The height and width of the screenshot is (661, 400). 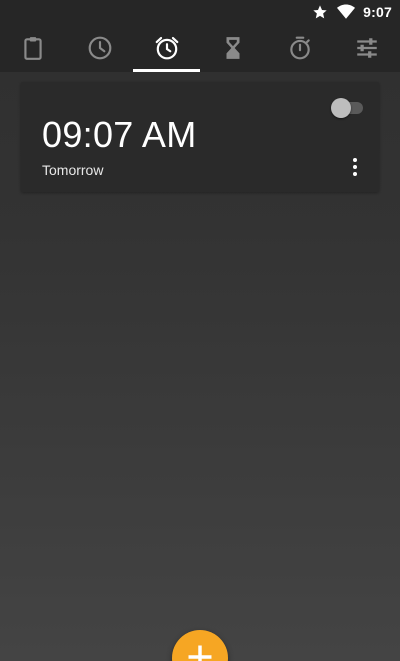 What do you see at coordinates (346, 12) in the screenshot?
I see `wifi-icon` at bounding box center [346, 12].